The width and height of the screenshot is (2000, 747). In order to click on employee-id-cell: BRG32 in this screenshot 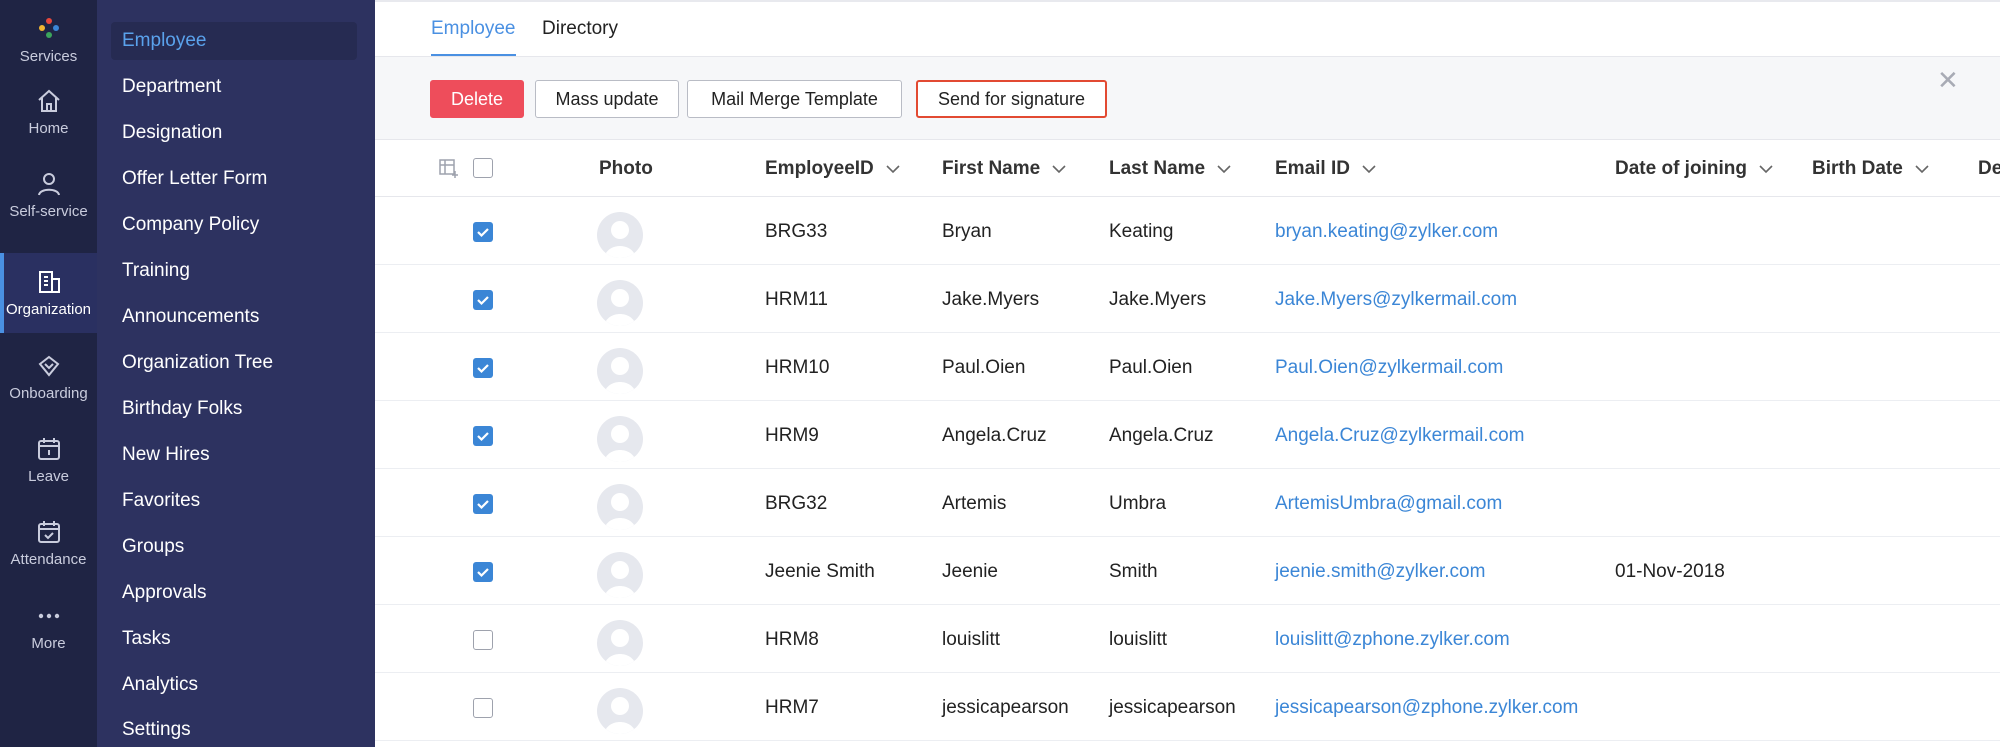, I will do `click(796, 503)`.